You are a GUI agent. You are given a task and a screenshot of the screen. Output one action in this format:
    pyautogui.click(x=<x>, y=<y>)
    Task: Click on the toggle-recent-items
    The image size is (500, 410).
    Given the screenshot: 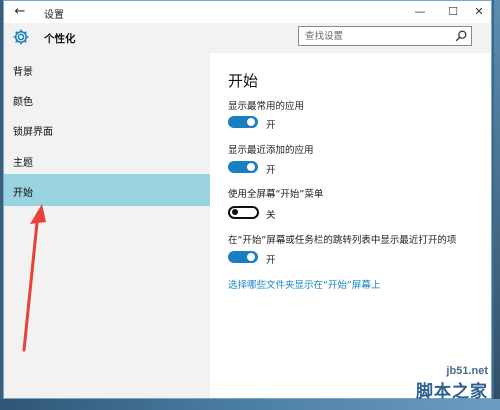 What is the action you would take?
    pyautogui.click(x=243, y=257)
    